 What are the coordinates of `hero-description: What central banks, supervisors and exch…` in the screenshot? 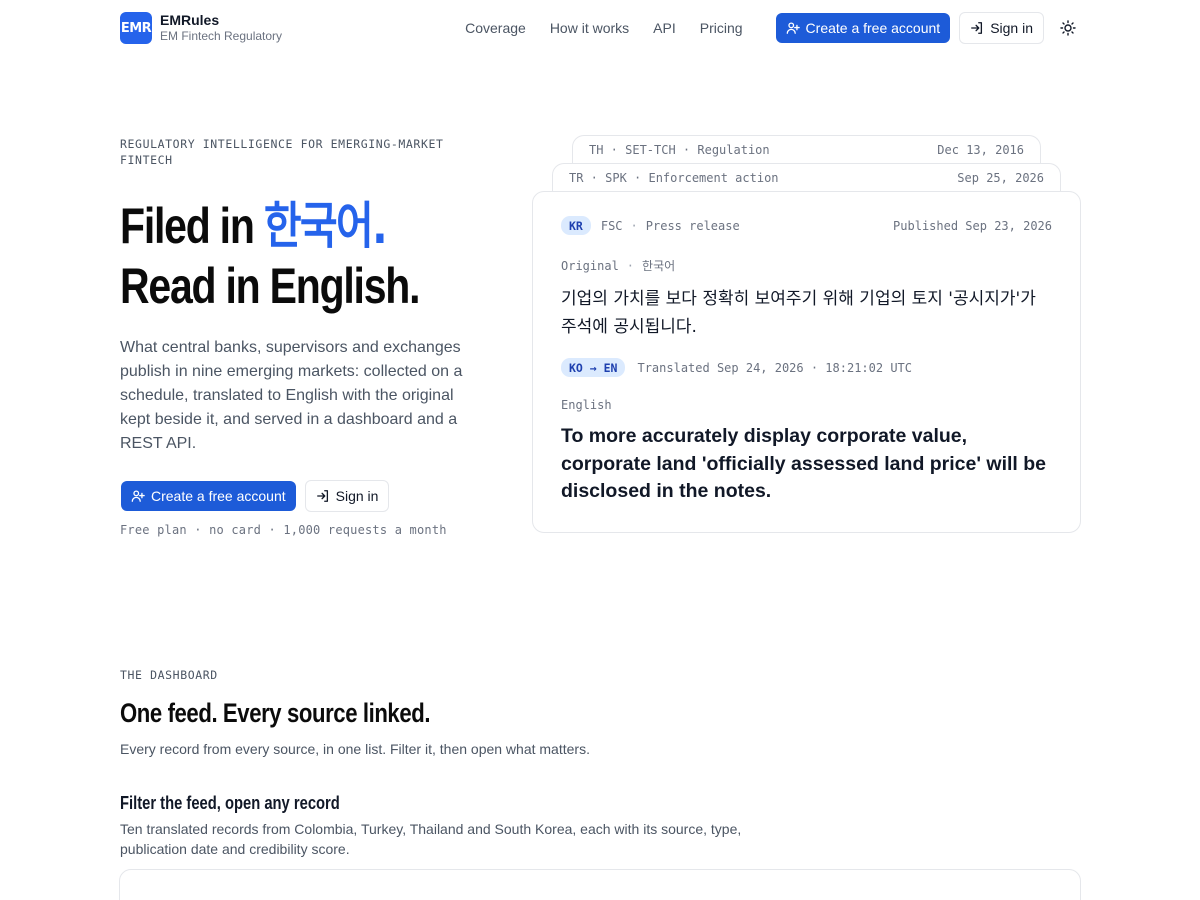 It's located at (291, 395).